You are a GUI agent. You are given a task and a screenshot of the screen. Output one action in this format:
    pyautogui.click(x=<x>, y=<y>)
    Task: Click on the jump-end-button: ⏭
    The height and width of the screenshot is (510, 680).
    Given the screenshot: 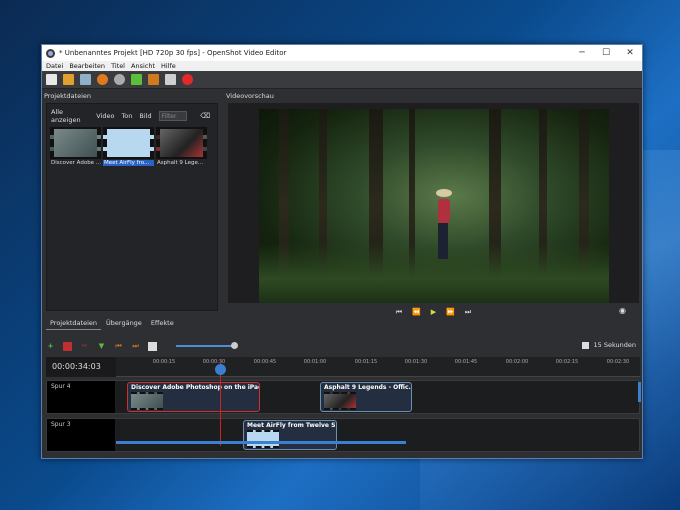 What is the action you would take?
    pyautogui.click(x=468, y=312)
    